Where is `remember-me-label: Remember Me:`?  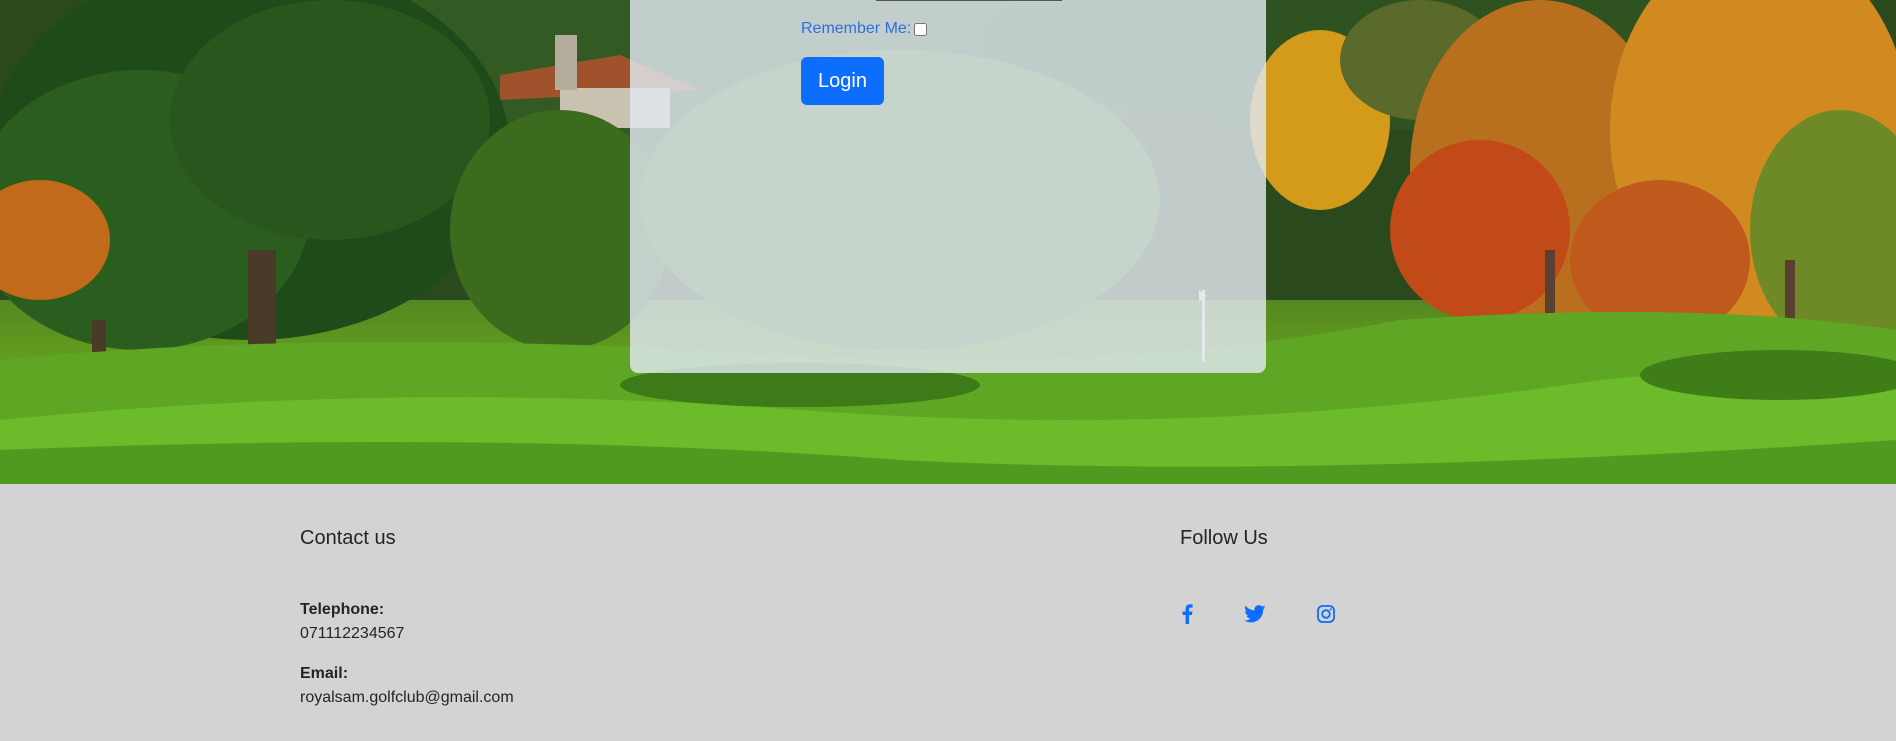 remember-me-label: Remember Me: is located at coordinates (856, 28).